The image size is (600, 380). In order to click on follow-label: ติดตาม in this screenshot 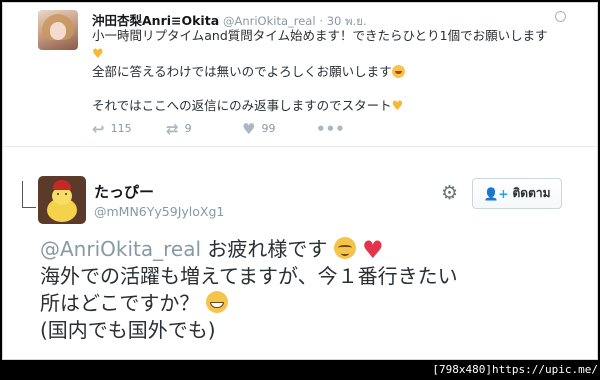, I will do `click(531, 193)`.